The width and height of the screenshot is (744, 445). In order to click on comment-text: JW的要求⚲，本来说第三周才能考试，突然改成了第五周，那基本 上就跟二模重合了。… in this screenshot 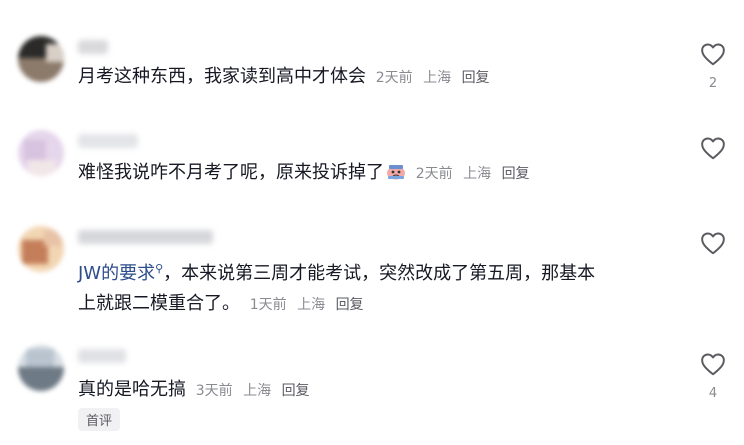, I will do `click(378, 287)`.